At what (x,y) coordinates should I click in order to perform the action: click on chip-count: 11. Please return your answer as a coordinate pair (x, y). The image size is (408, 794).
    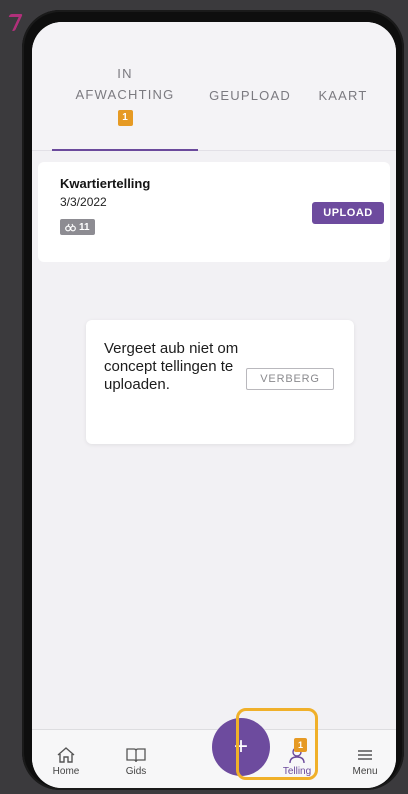
    Looking at the image, I should click on (84, 227).